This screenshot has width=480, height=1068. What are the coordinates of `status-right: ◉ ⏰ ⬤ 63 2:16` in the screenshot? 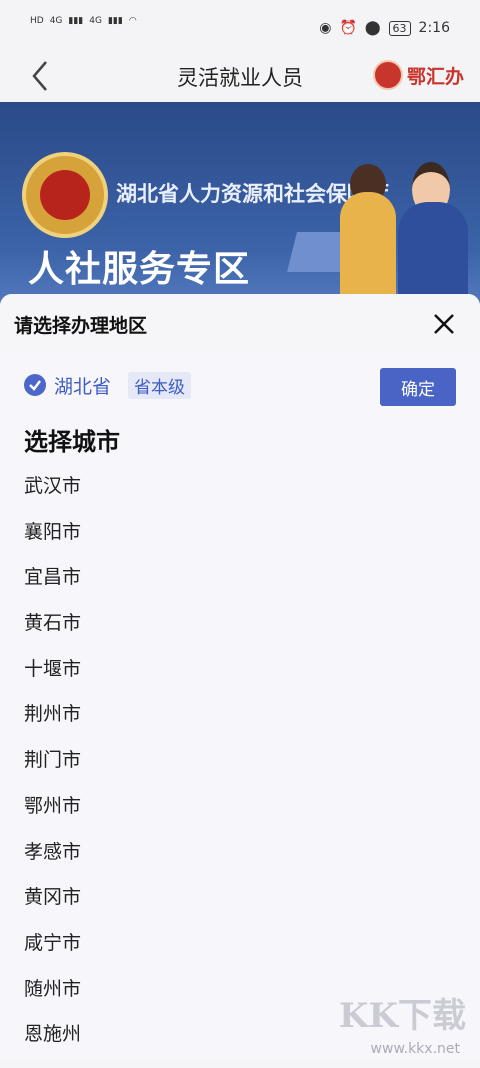 It's located at (384, 28).